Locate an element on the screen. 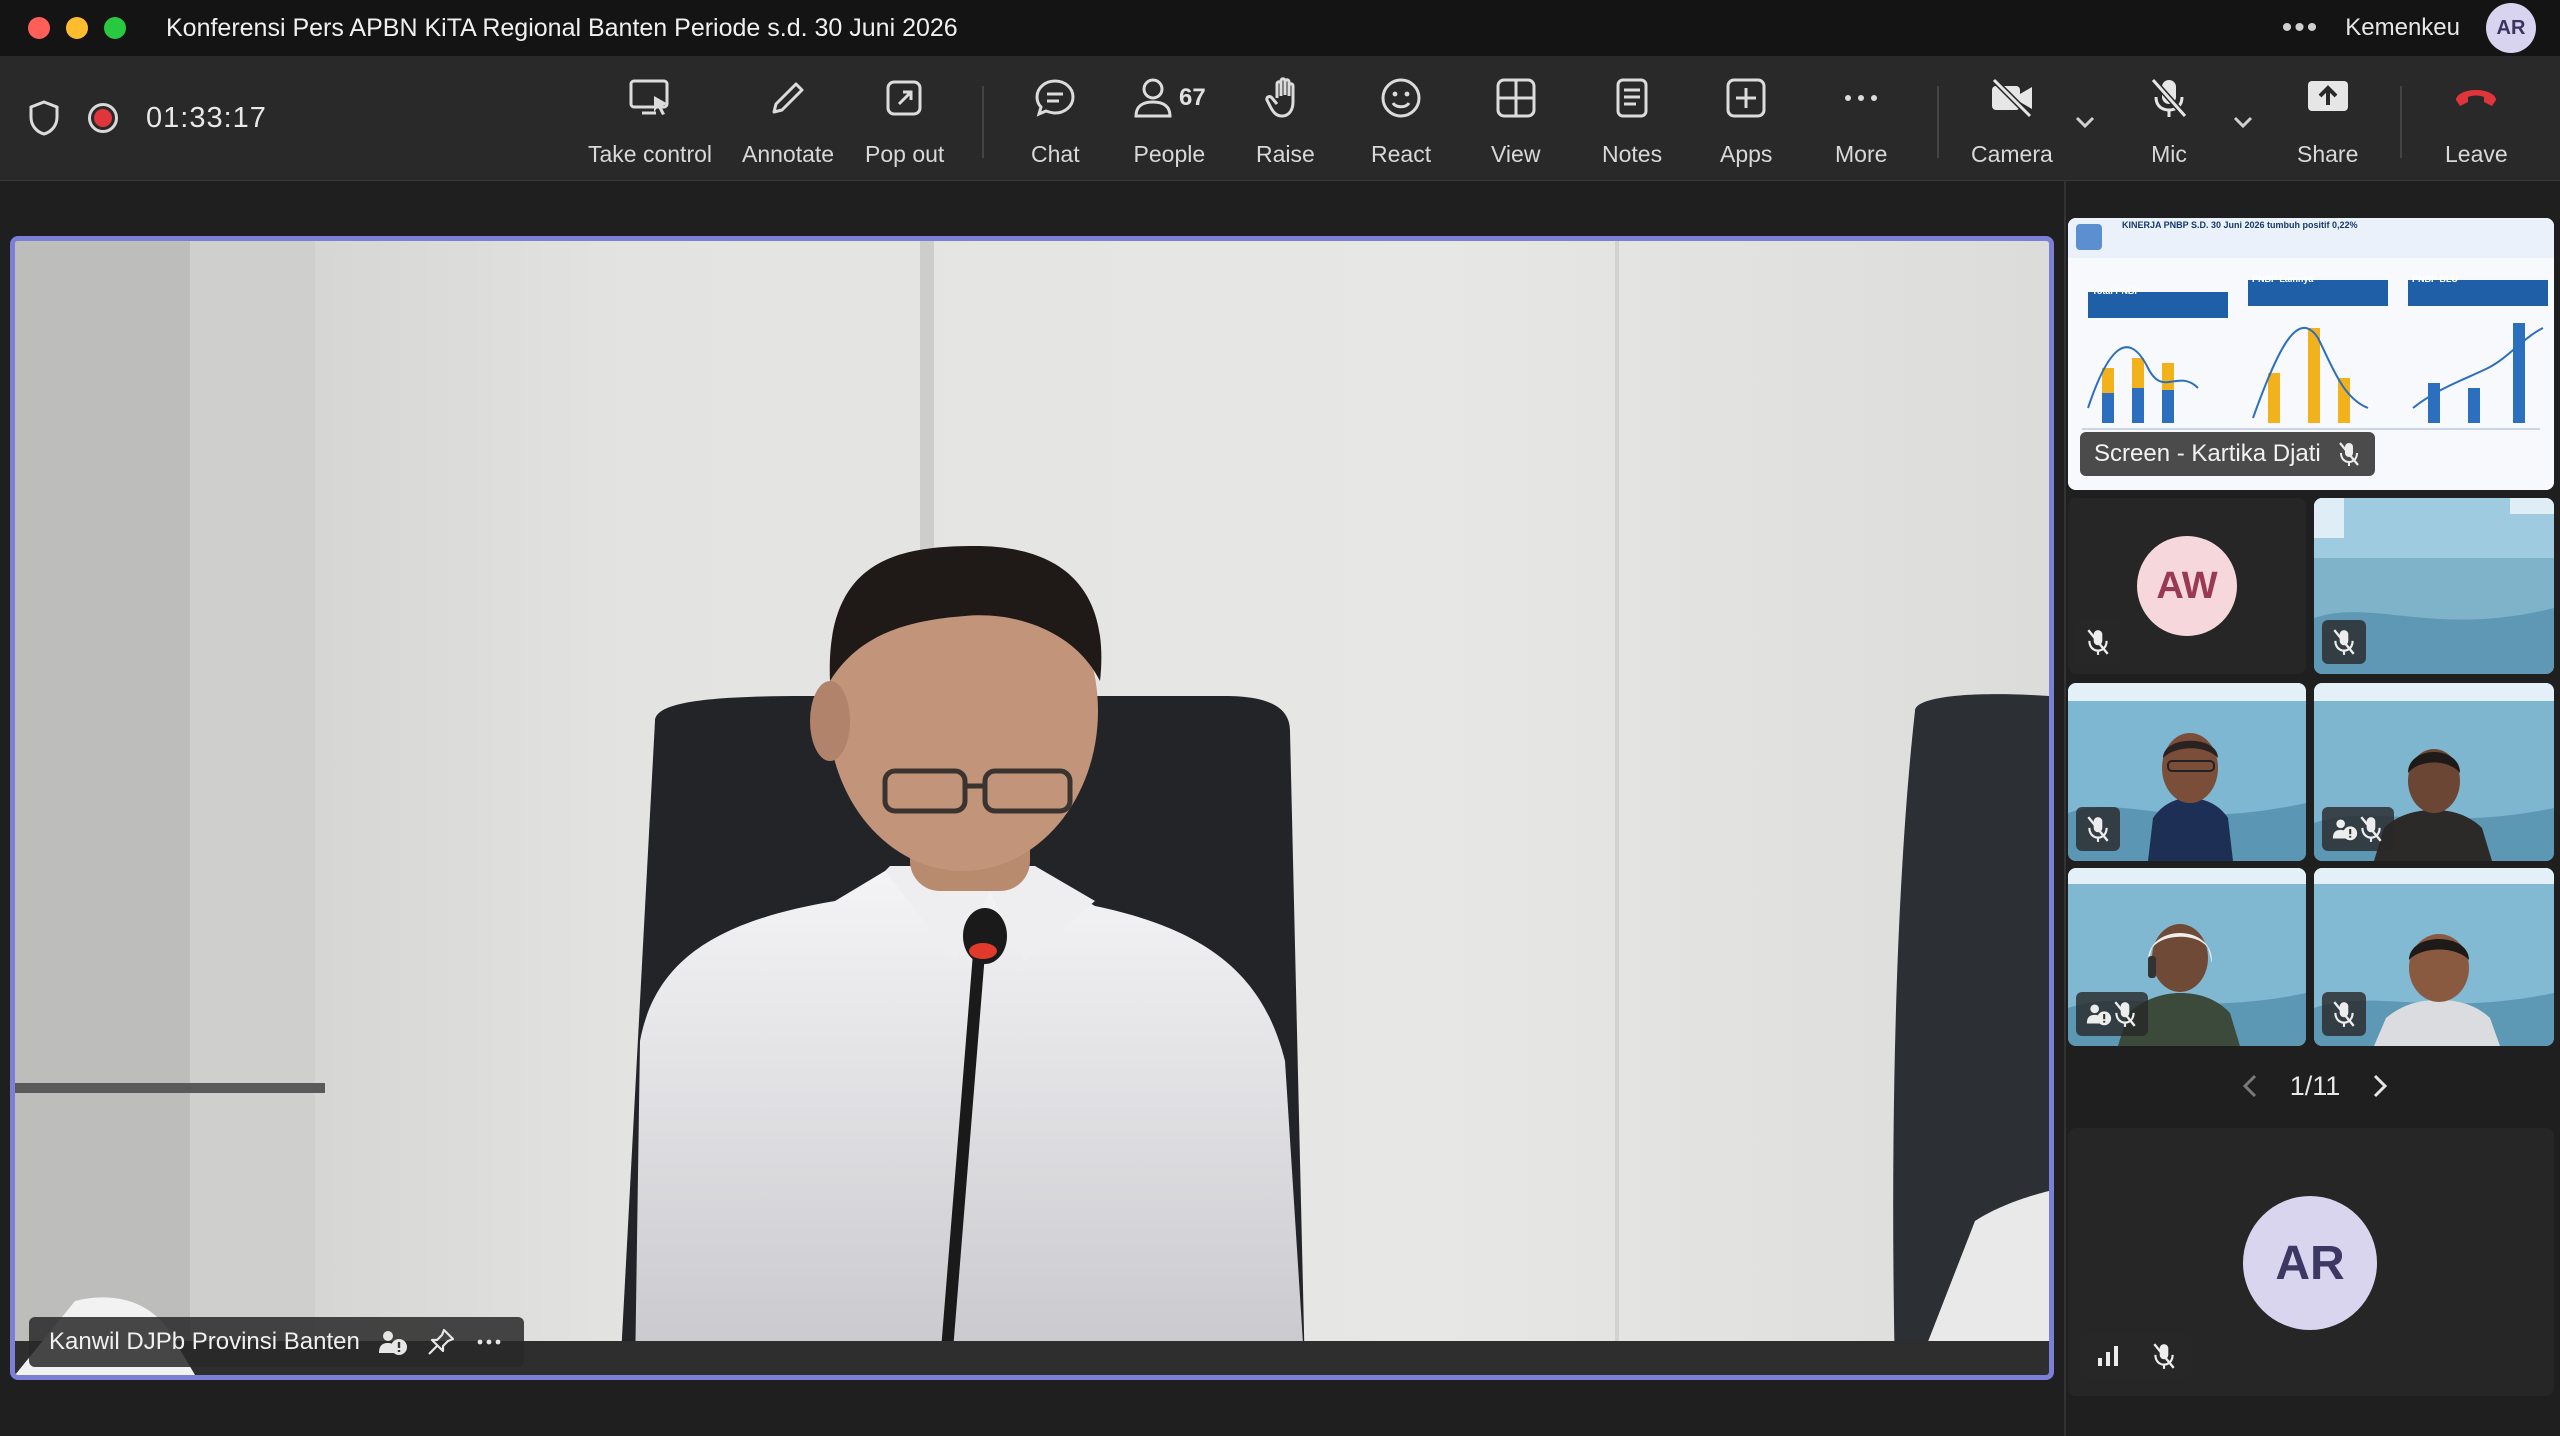  notes-button: Notes is located at coordinates (1632, 122).